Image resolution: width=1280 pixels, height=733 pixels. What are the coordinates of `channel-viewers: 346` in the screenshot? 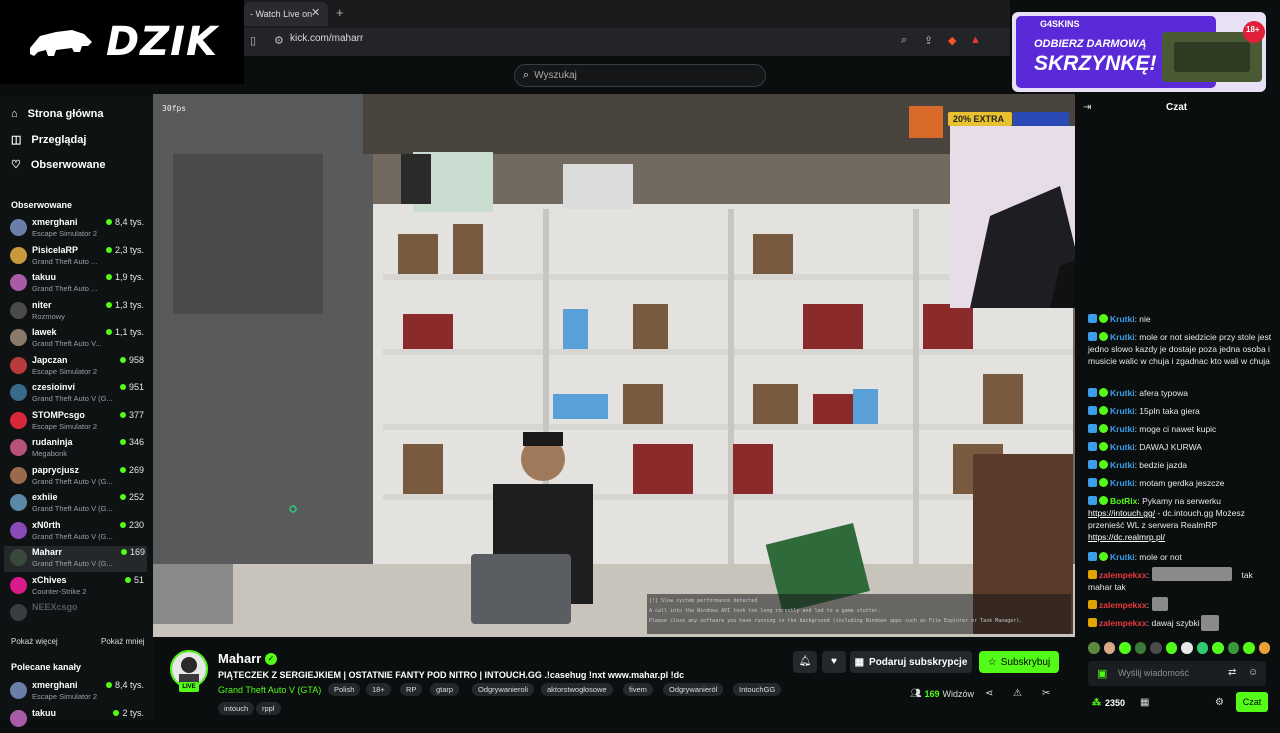 It's located at (131, 442).